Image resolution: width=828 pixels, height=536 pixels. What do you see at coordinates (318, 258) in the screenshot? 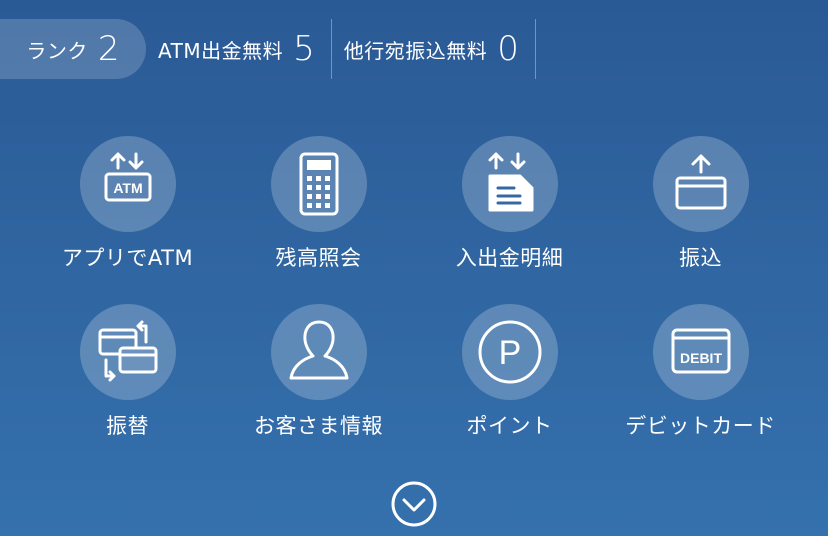
I see `menu-item-label: 残高照会` at bounding box center [318, 258].